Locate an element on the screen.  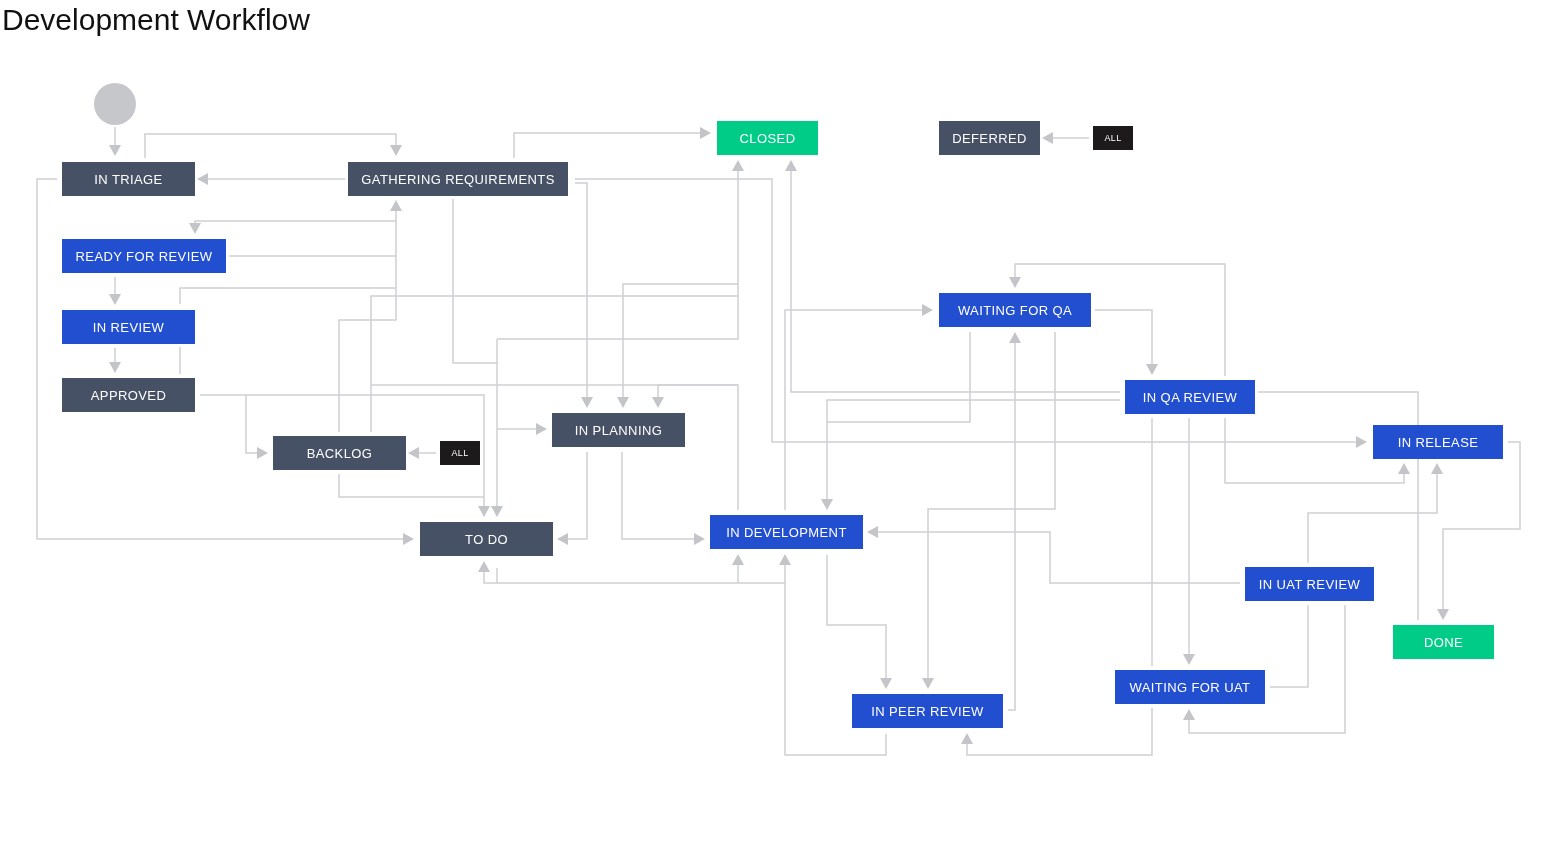
status-node: IN QA REVIEW is located at coordinates (1190, 397).